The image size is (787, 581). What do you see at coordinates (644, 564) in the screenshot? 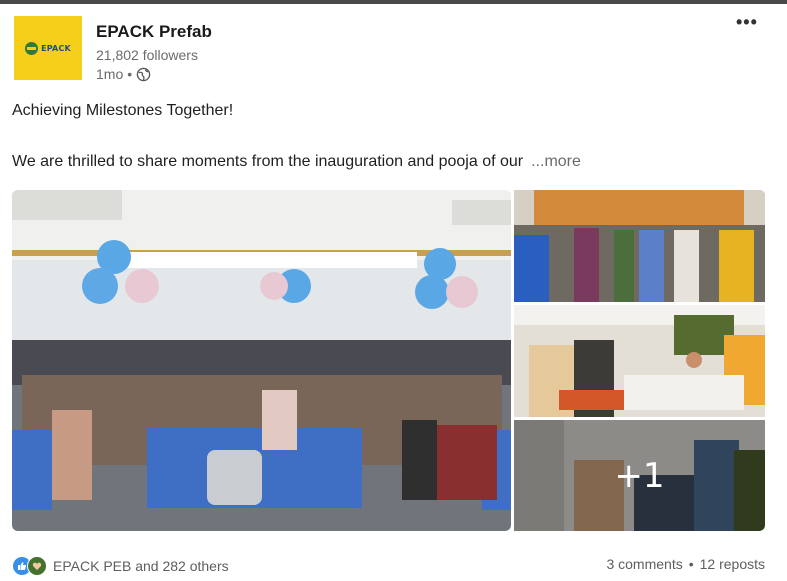
I see `comments-count-link: 3 comments` at bounding box center [644, 564].